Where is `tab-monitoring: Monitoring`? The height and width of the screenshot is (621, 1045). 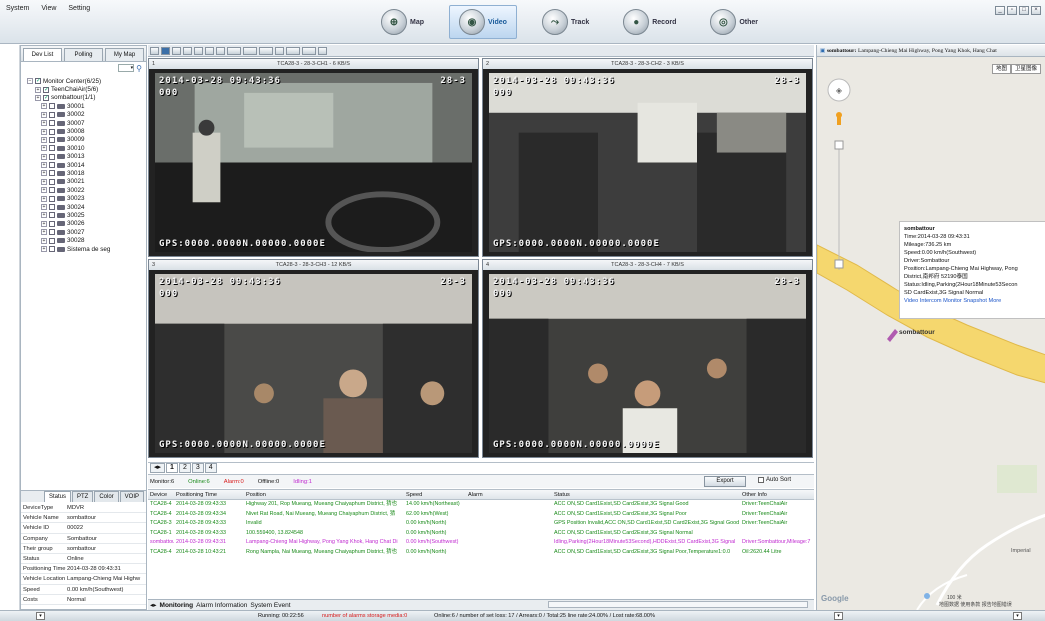 tab-monitoring: Monitoring is located at coordinates (177, 605).